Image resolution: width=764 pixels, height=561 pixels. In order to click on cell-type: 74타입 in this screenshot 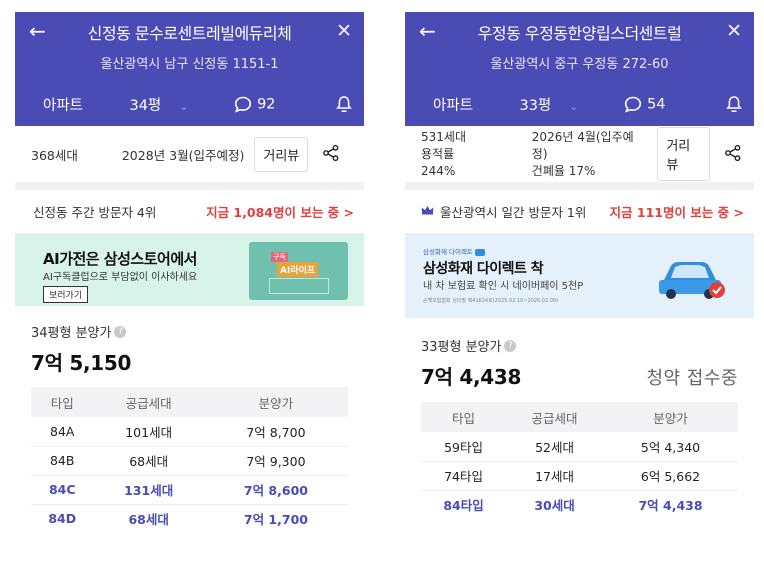, I will do `click(464, 476)`.